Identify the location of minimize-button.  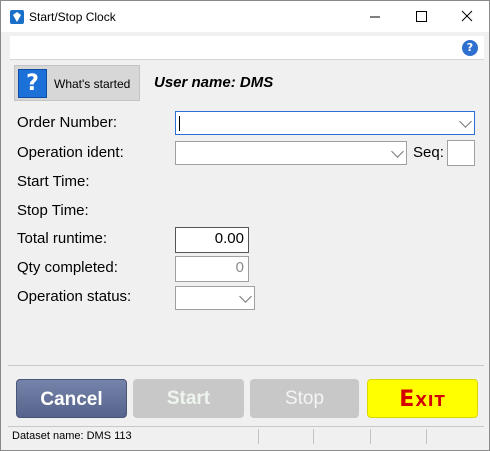
(375, 16).